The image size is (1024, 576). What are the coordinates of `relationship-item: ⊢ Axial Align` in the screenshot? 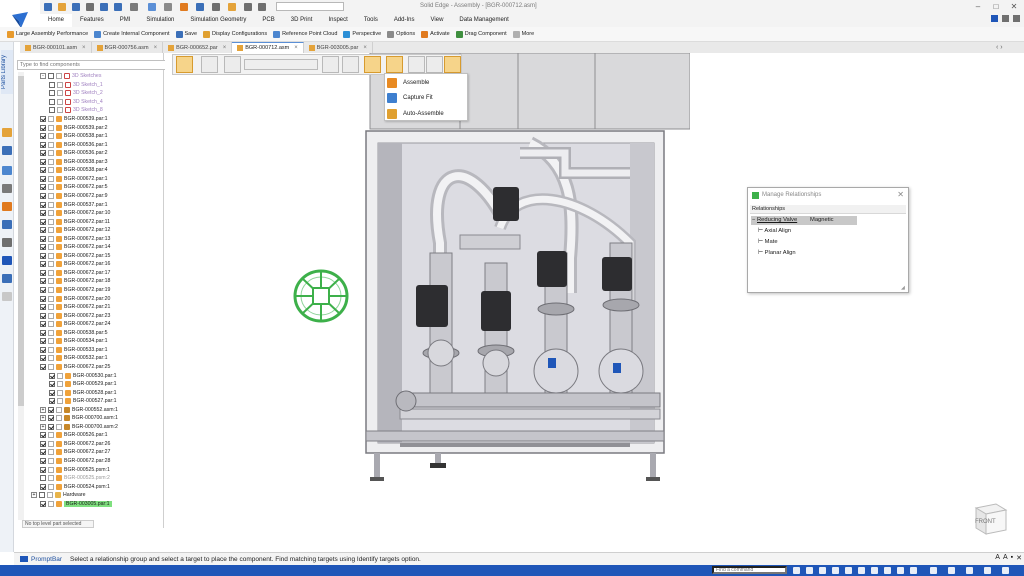 It's located at (774, 231).